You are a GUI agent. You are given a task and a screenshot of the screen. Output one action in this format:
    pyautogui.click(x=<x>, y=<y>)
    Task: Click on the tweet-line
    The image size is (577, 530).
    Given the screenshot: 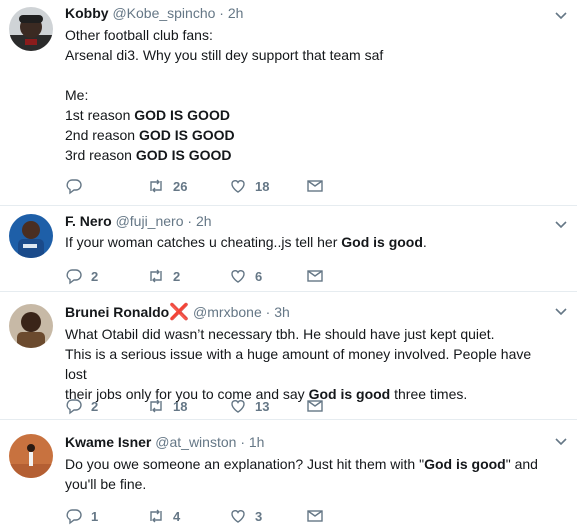 What is the action you would take?
    pyautogui.click(x=307, y=75)
    